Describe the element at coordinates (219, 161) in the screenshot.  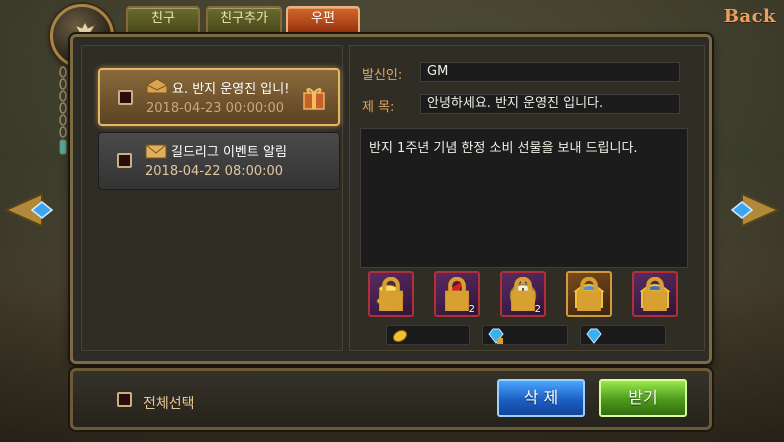
I see `mail-item: 길드리그 이벤트 알림 2018-04-22 08:00:00` at that location.